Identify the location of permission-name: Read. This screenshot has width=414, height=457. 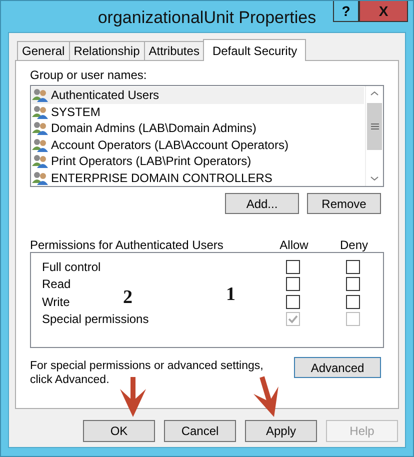
(56, 284).